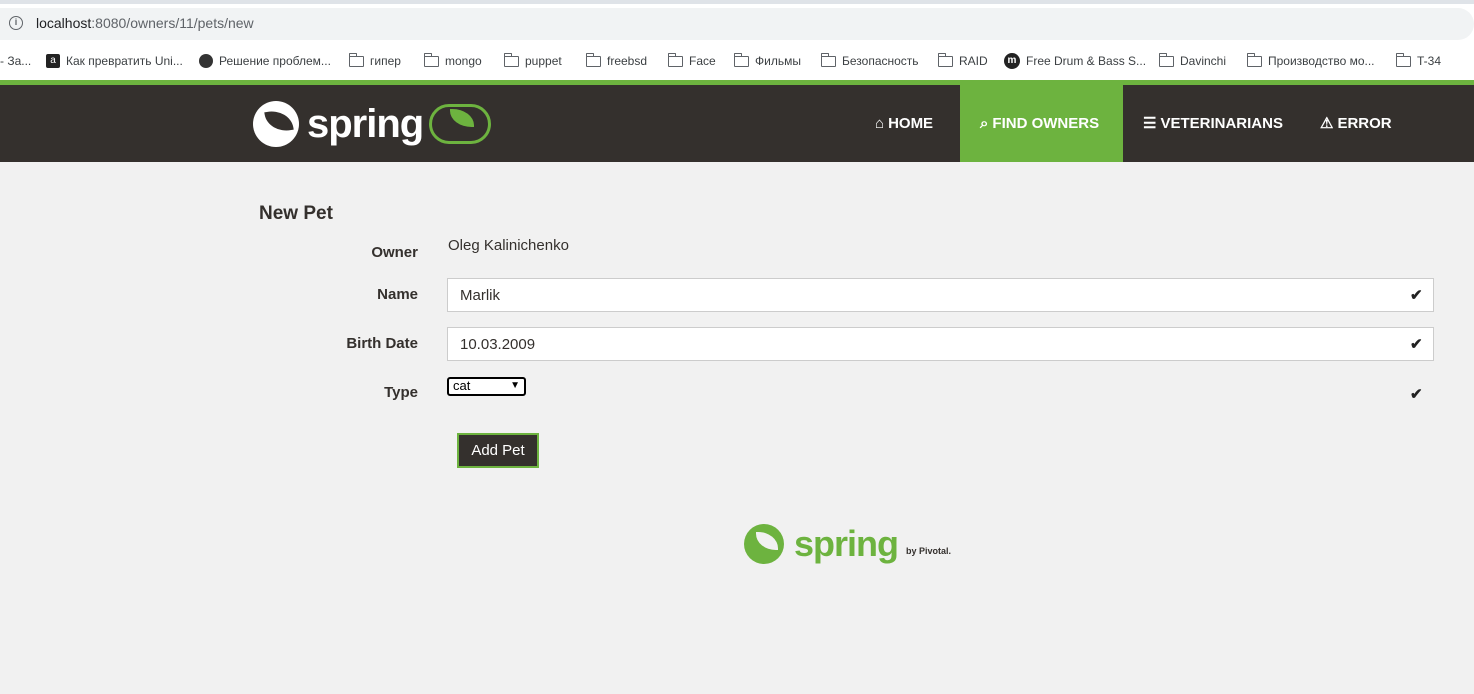 The image size is (1474, 694). Describe the element at coordinates (172, 23) in the screenshot. I see `url-path: :8080/owners/11/pets/new` at that location.